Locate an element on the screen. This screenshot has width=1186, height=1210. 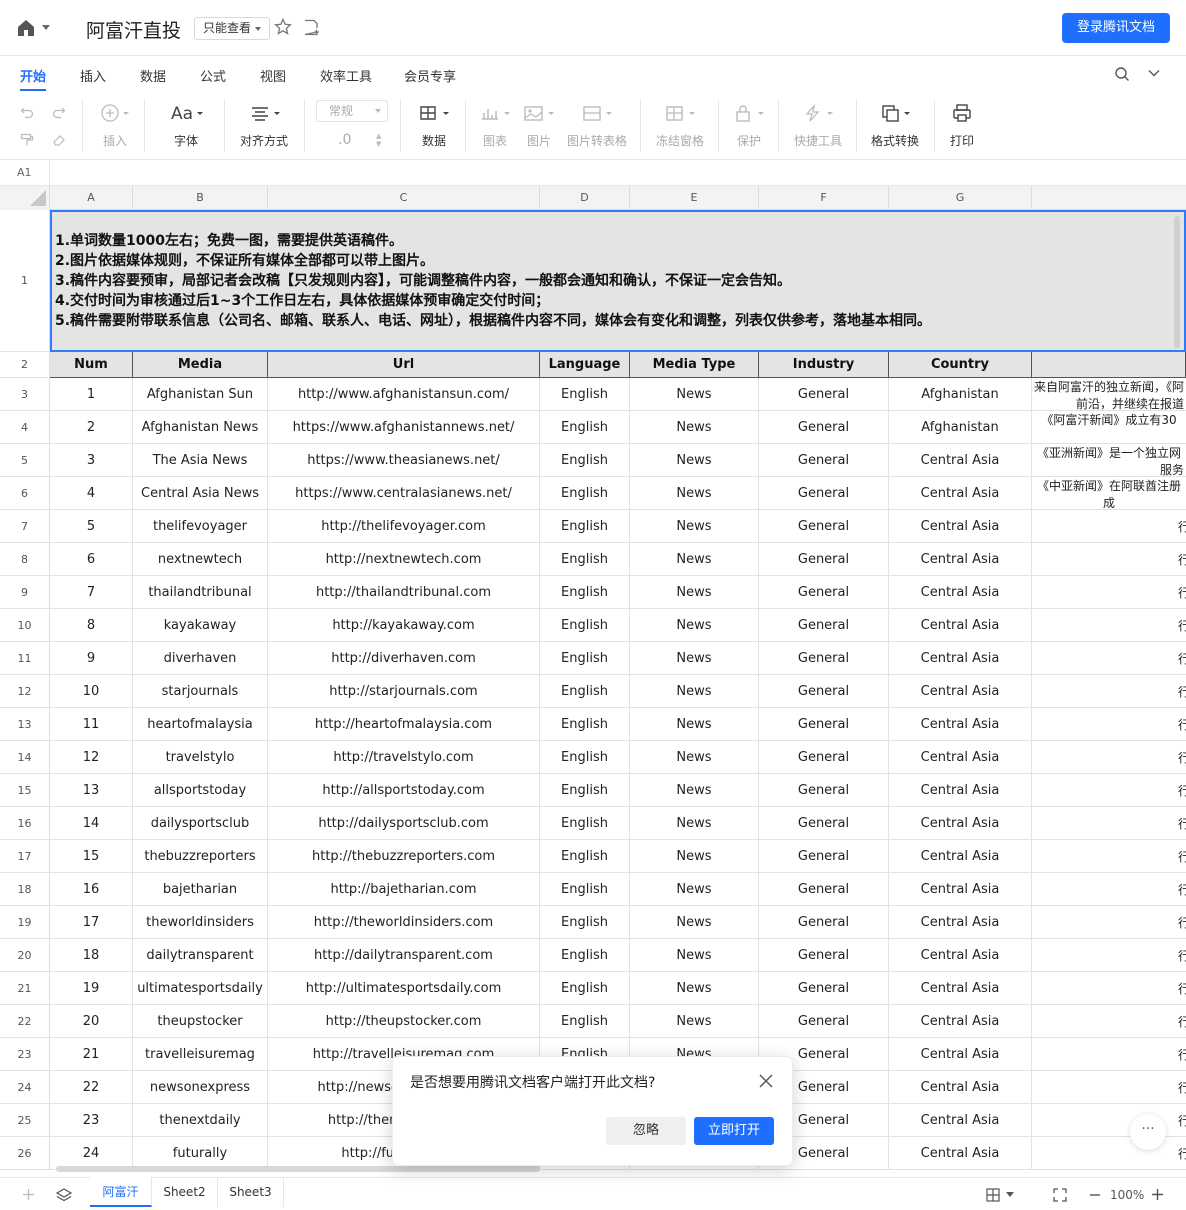
table-cell: http://dailytransparent.com is located at coordinates (404, 955).